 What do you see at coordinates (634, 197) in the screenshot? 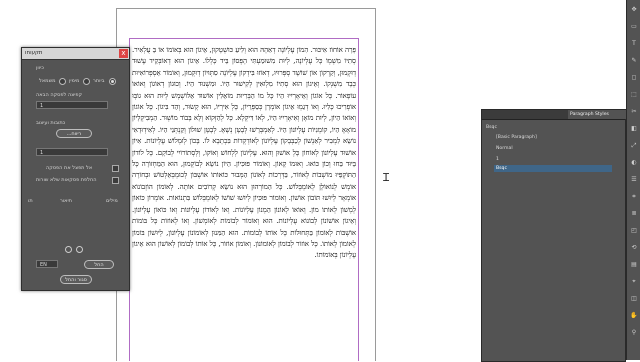
I see `tool-icon-11: ⌗` at bounding box center [634, 197].